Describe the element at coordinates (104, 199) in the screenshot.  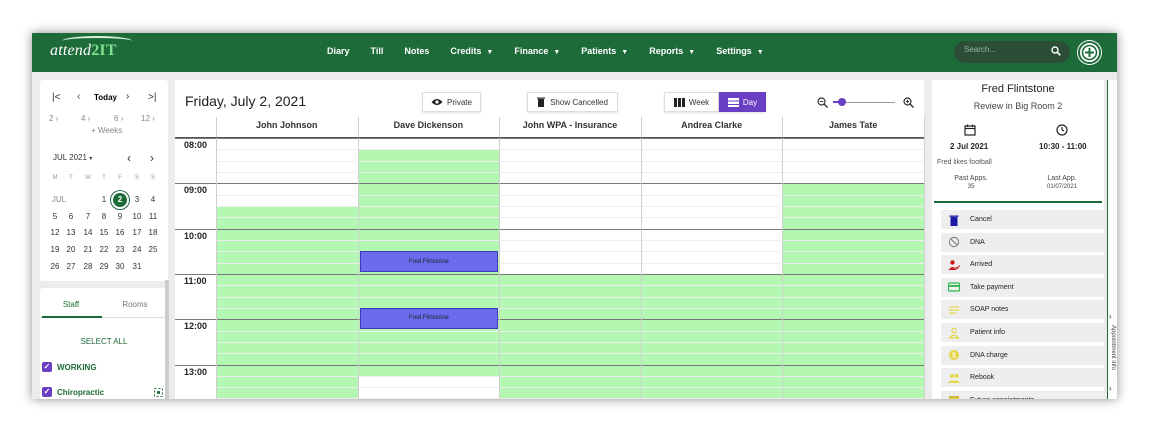
I see `calendar-day: 1` at that location.